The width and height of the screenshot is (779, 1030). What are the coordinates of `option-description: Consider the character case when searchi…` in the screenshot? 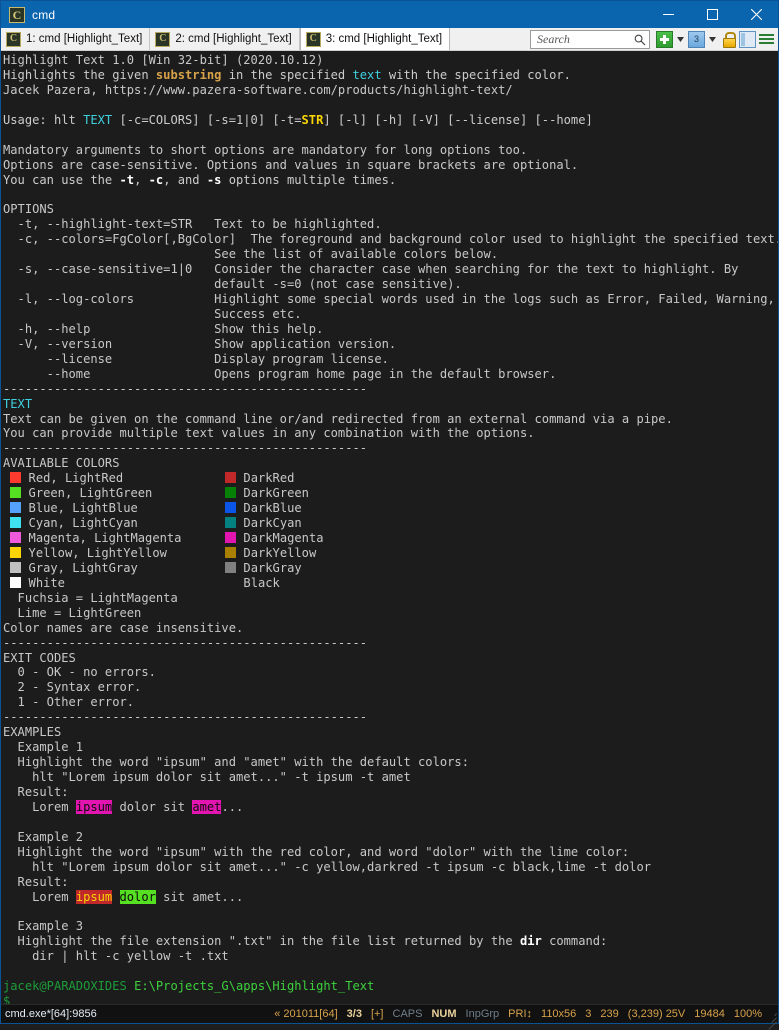 It's located at (476, 269).